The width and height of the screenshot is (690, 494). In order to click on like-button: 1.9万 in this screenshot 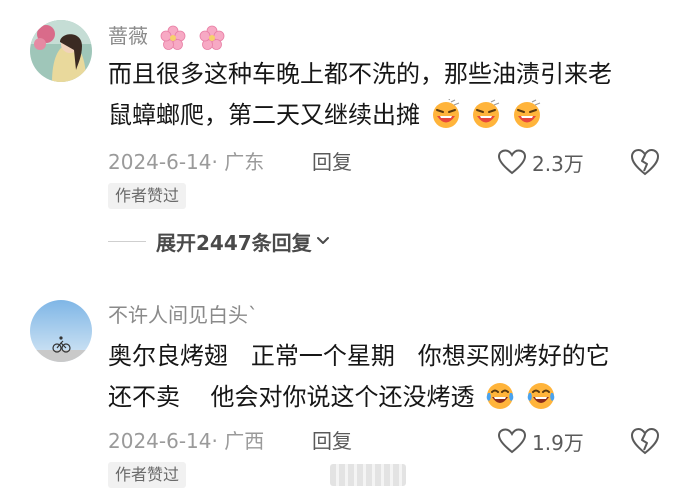, I will do `click(541, 441)`.